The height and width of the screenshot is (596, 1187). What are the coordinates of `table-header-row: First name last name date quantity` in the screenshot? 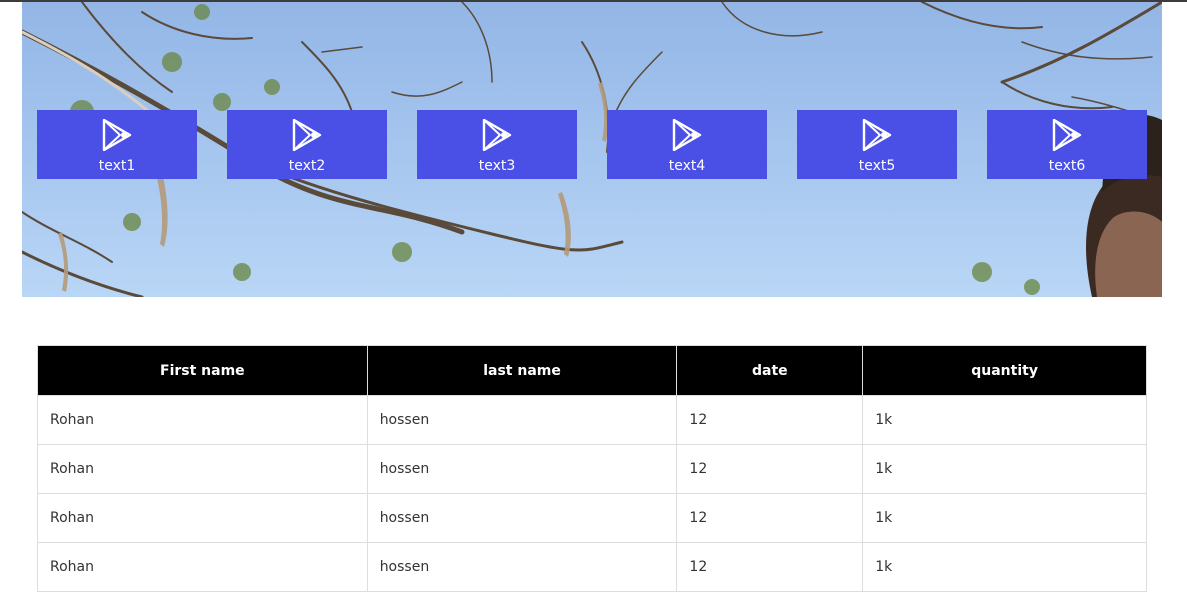 It's located at (592, 370).